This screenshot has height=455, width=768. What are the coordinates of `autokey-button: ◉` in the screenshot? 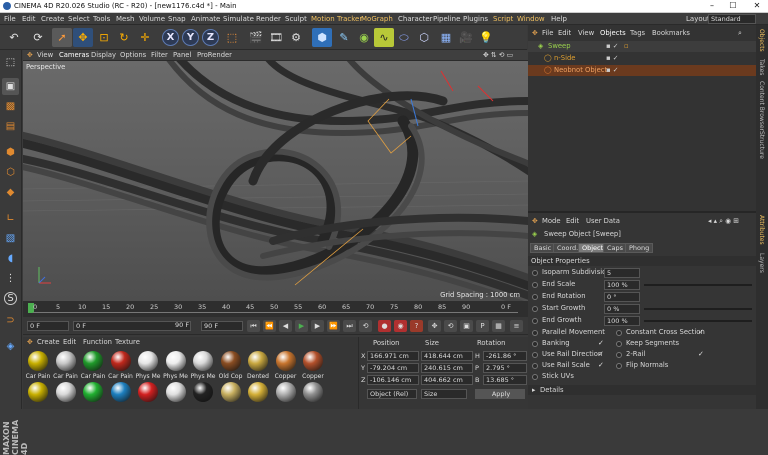 It's located at (400, 326).